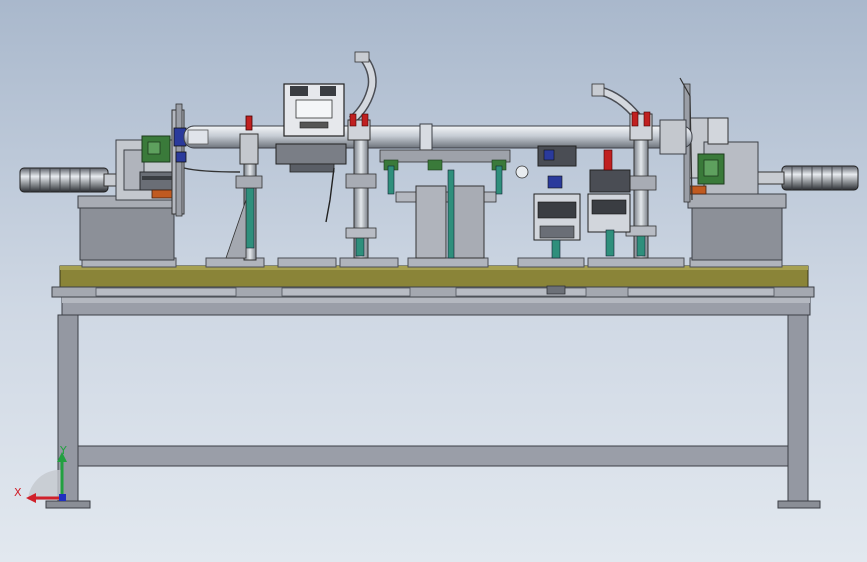 The image size is (867, 562). I want to click on right-housing, so click(718, 131).